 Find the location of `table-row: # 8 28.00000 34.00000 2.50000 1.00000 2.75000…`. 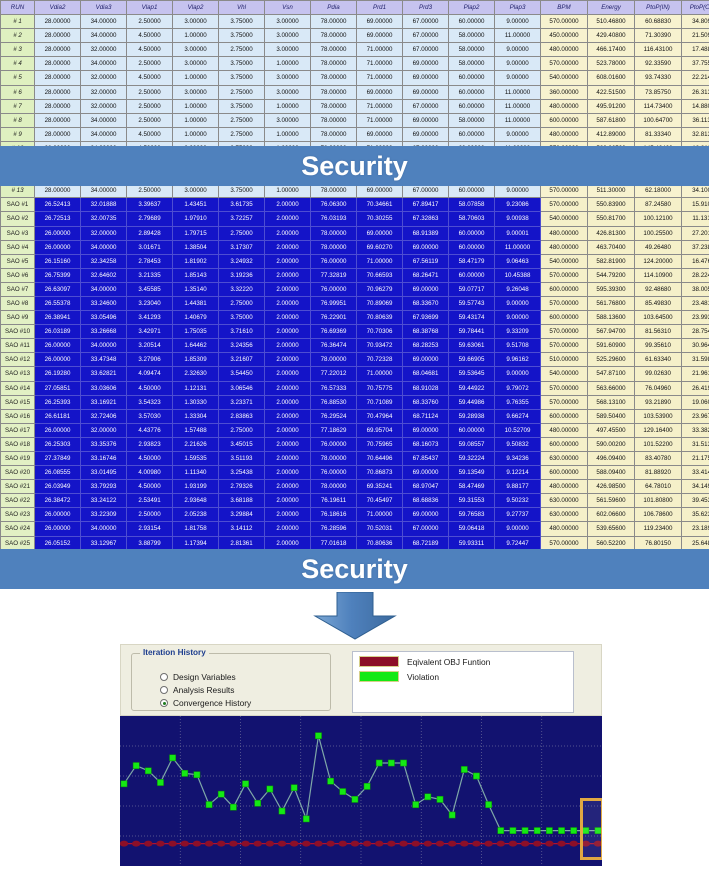

table-row: # 8 28.00000 34.00000 2.50000 1.00000 2.75000… is located at coordinates (354, 120).